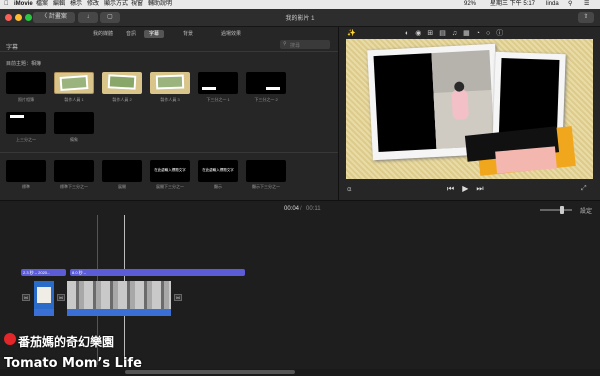 This screenshot has height=376, width=600. I want to click on title-thumb-reveal-lower-third, so click(266, 171).